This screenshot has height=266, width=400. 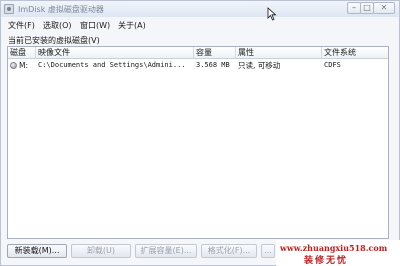 I want to click on menu-window: 窗口(W), so click(x=95, y=25).